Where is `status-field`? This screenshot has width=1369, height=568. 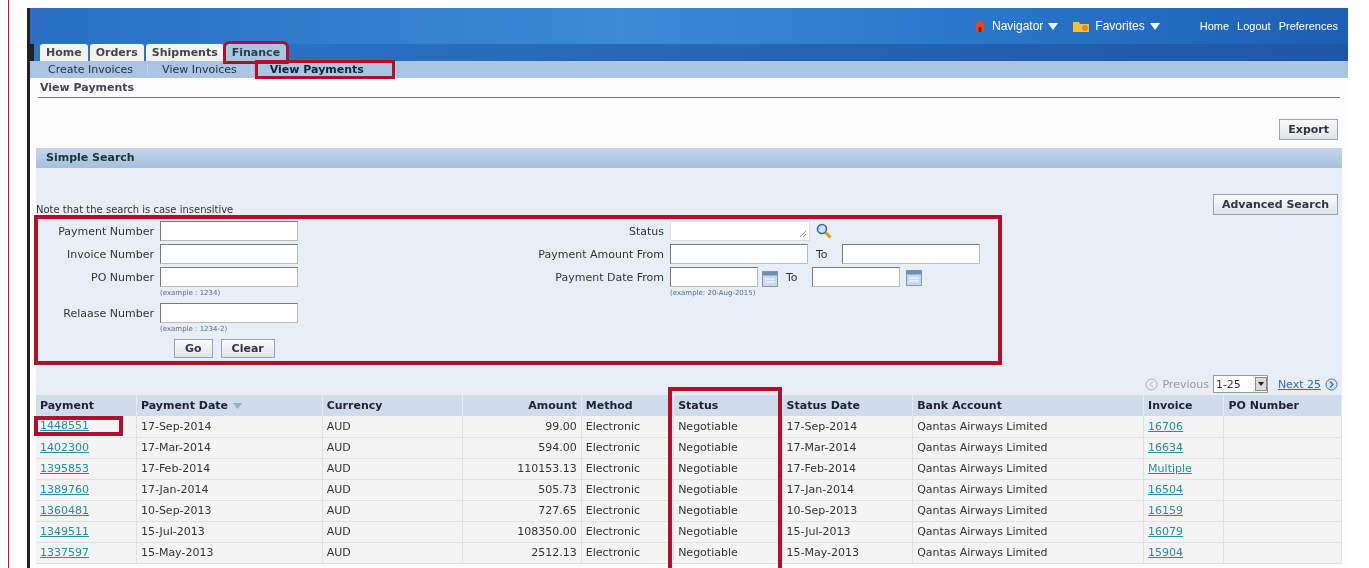
status-field is located at coordinates (740, 231).